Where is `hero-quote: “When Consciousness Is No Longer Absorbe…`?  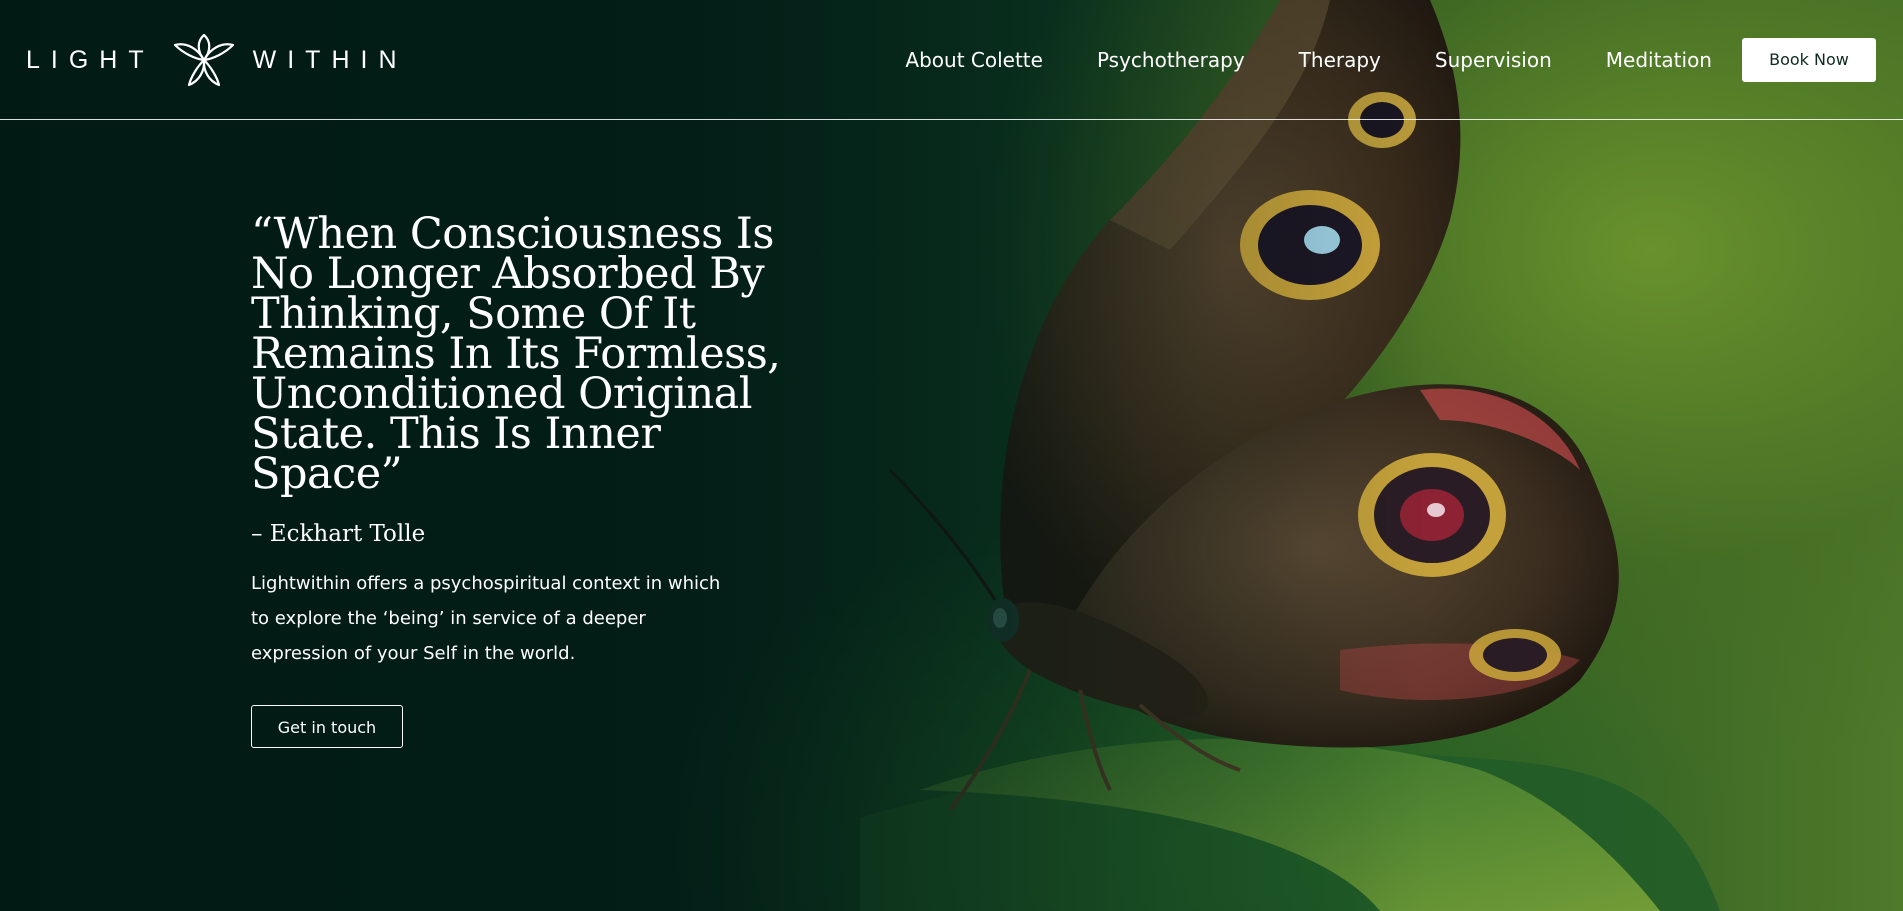 hero-quote: “When Consciousness Is No Longer Absorbe… is located at coordinates (516, 354).